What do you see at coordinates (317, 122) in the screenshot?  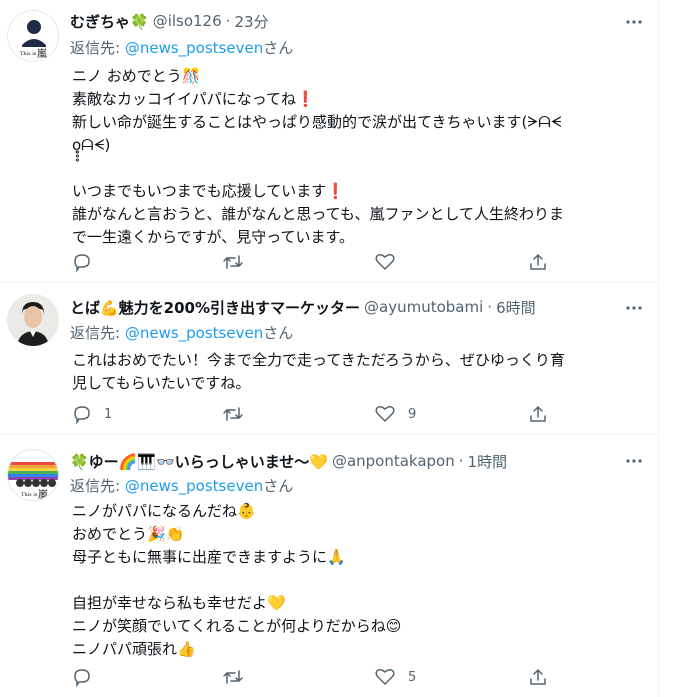 I see `tweet-line: 新しい命が誕生することはやっぱり感動的で涙が出てきちゃいます(ᗒᗩᗕ` at bounding box center [317, 122].